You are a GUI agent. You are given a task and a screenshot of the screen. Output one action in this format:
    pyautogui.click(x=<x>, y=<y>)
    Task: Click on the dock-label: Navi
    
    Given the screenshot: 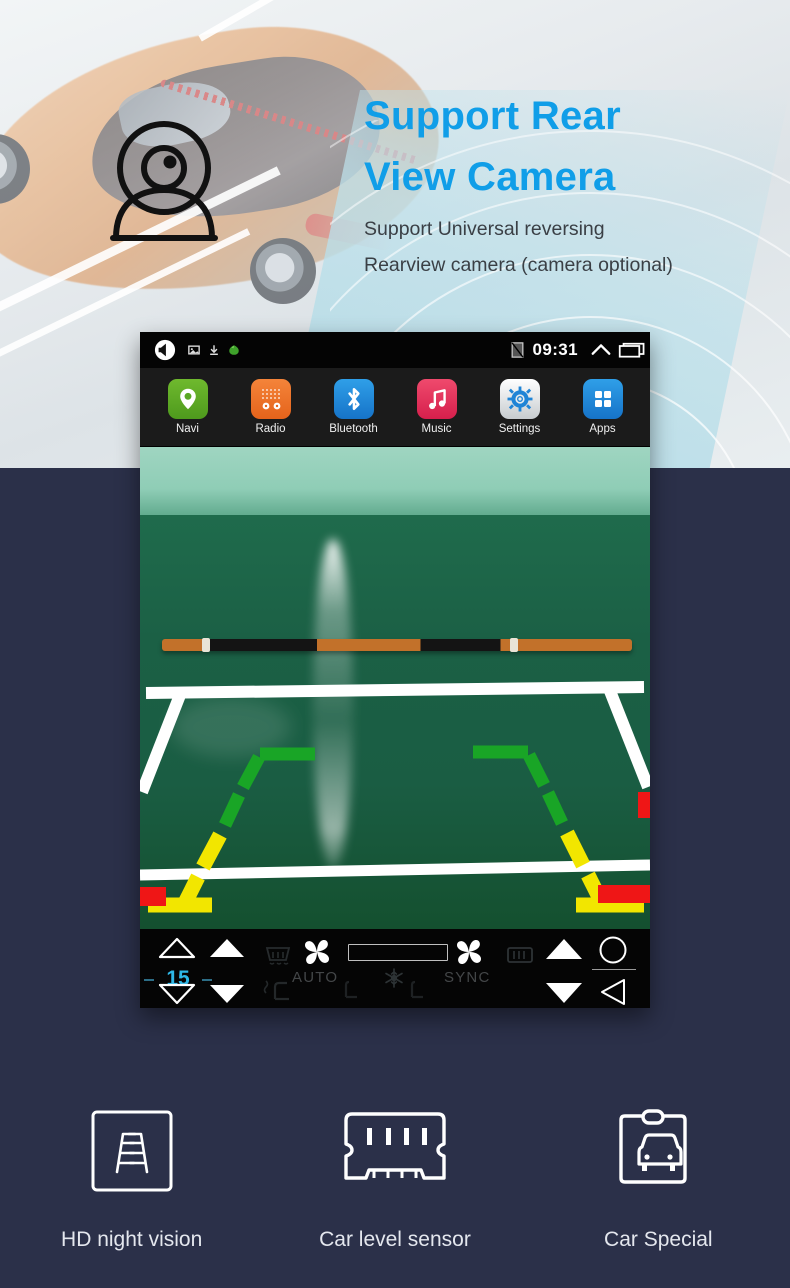 What is the action you would take?
    pyautogui.click(x=187, y=429)
    